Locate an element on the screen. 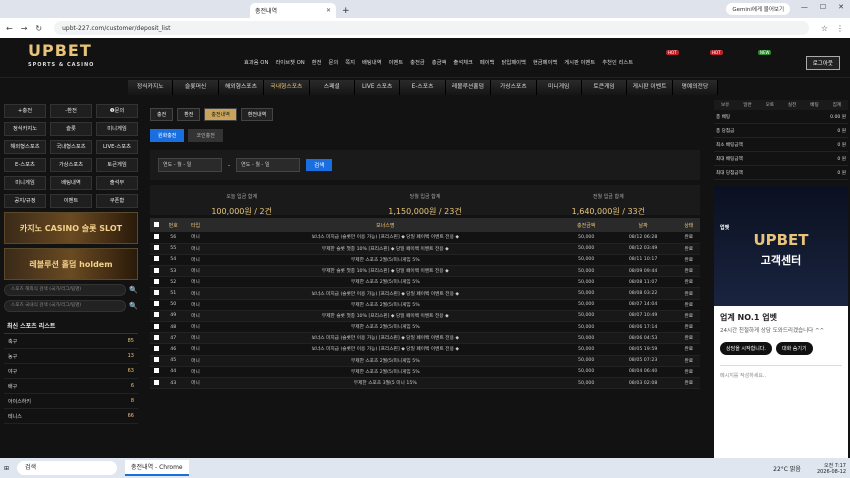  casino-banner: 카지노 CASINO 슬롯 SLOT is located at coordinates (71, 228).